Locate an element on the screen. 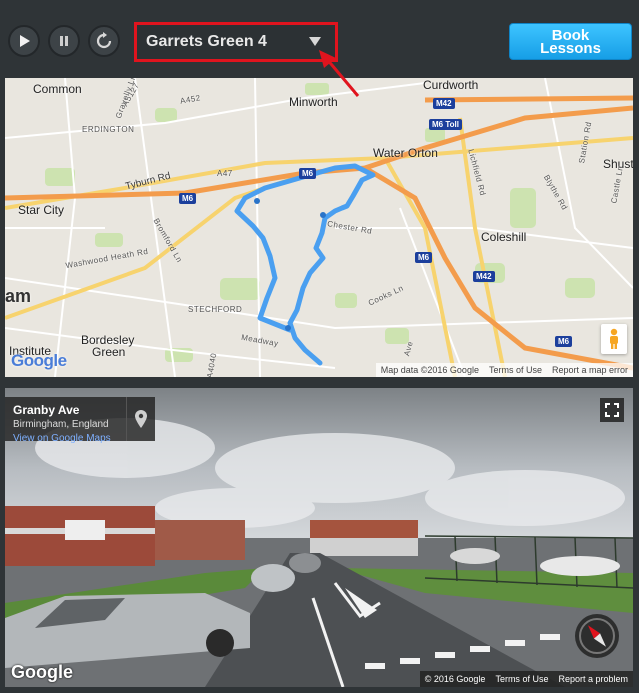 The height and width of the screenshot is (693, 639). map-label: Coleshill is located at coordinates (504, 237).